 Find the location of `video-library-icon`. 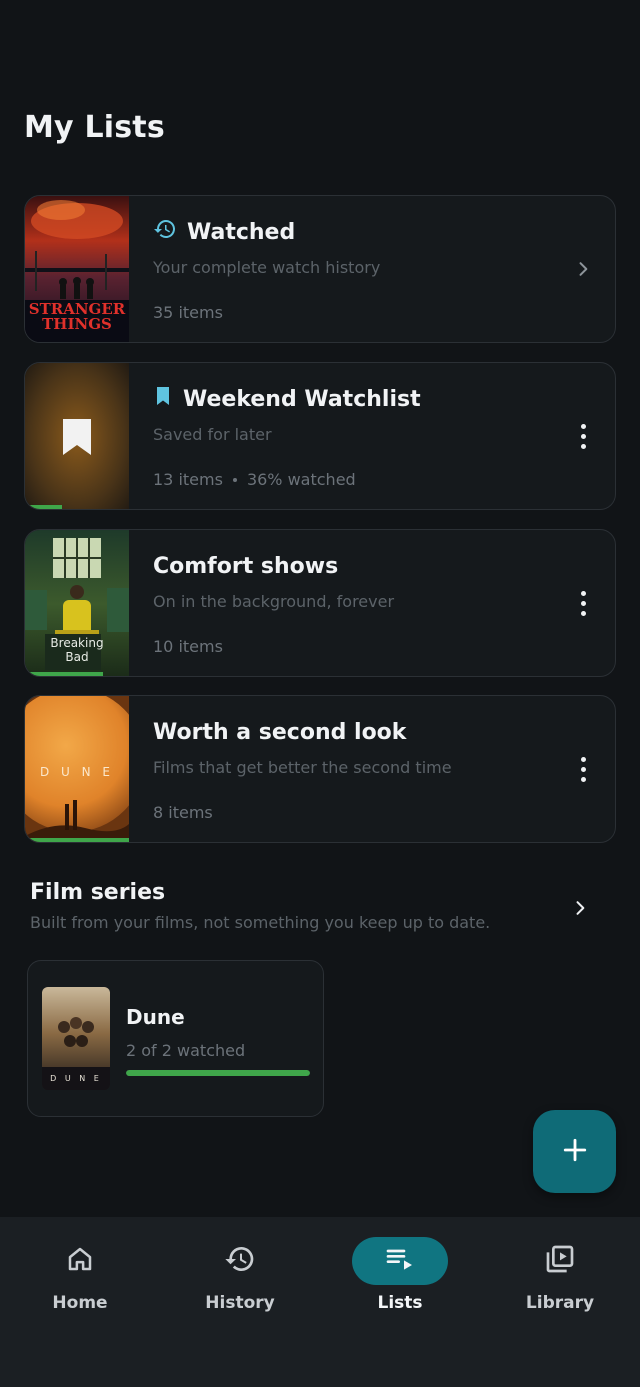

video-library-icon is located at coordinates (560, 1261).